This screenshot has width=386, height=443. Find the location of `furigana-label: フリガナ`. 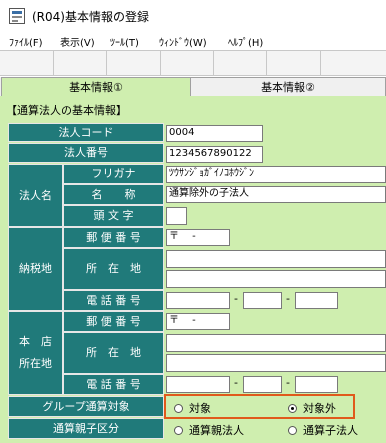

furigana-label: フリガナ is located at coordinates (113, 174).